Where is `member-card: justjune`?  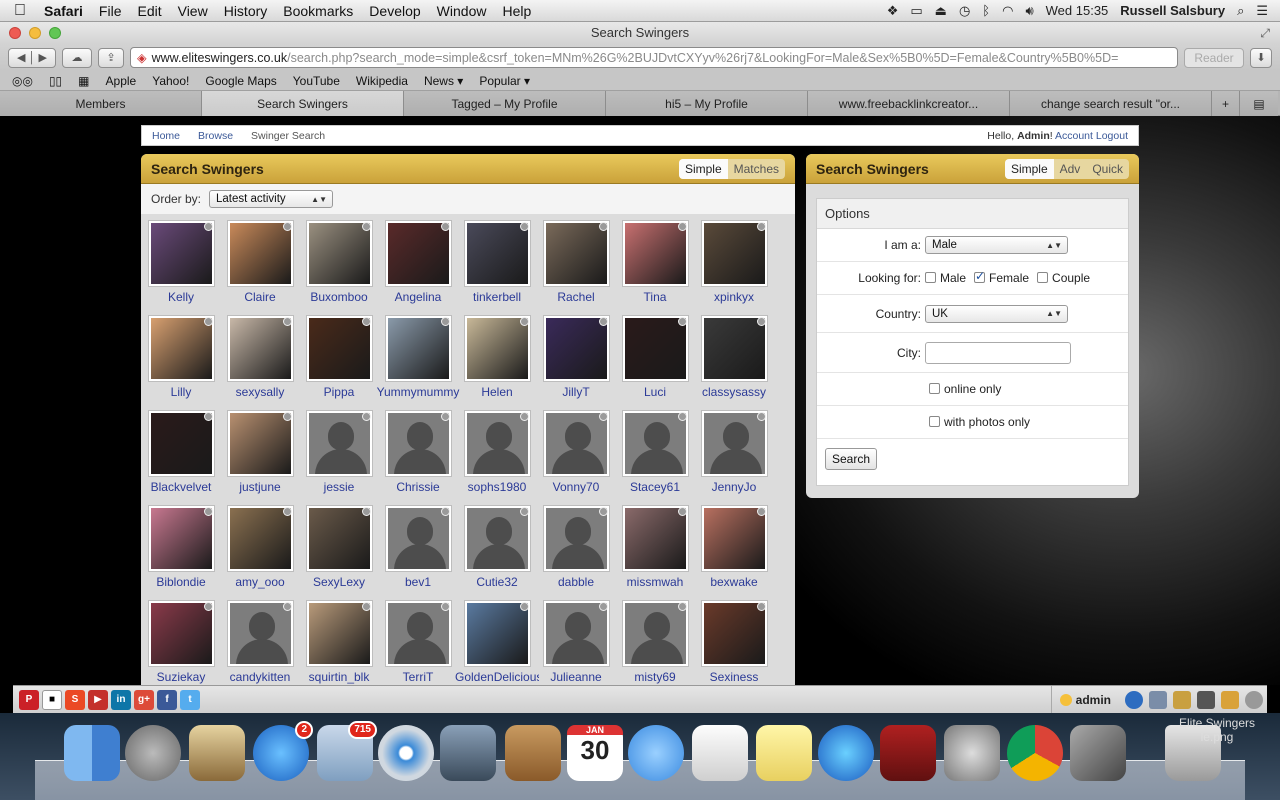 member-card: justjune is located at coordinates (259, 457).